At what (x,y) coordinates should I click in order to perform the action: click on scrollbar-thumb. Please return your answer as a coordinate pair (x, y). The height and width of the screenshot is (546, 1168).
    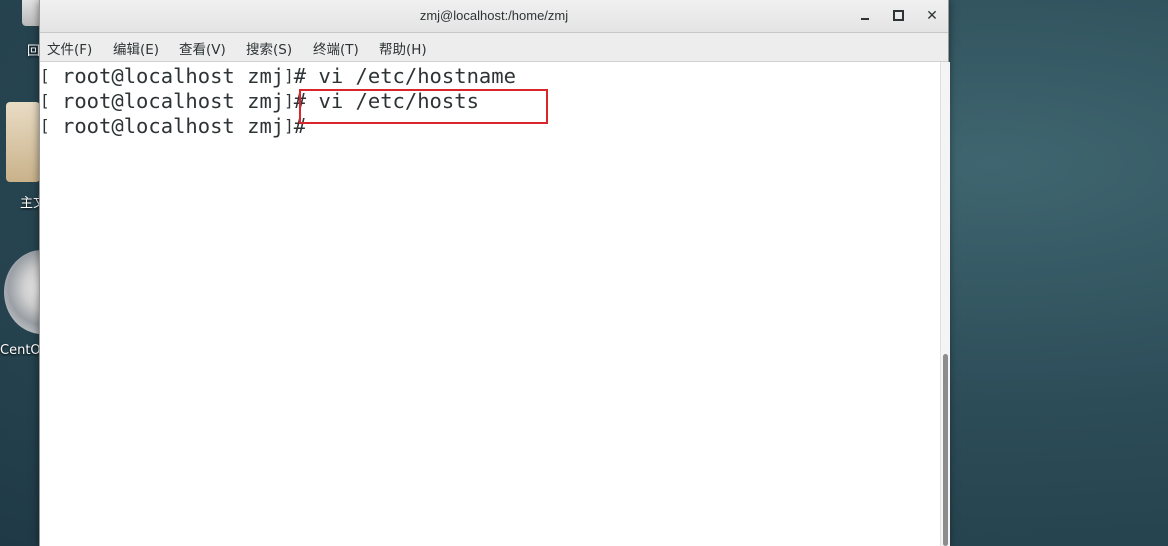
    Looking at the image, I should click on (945, 450).